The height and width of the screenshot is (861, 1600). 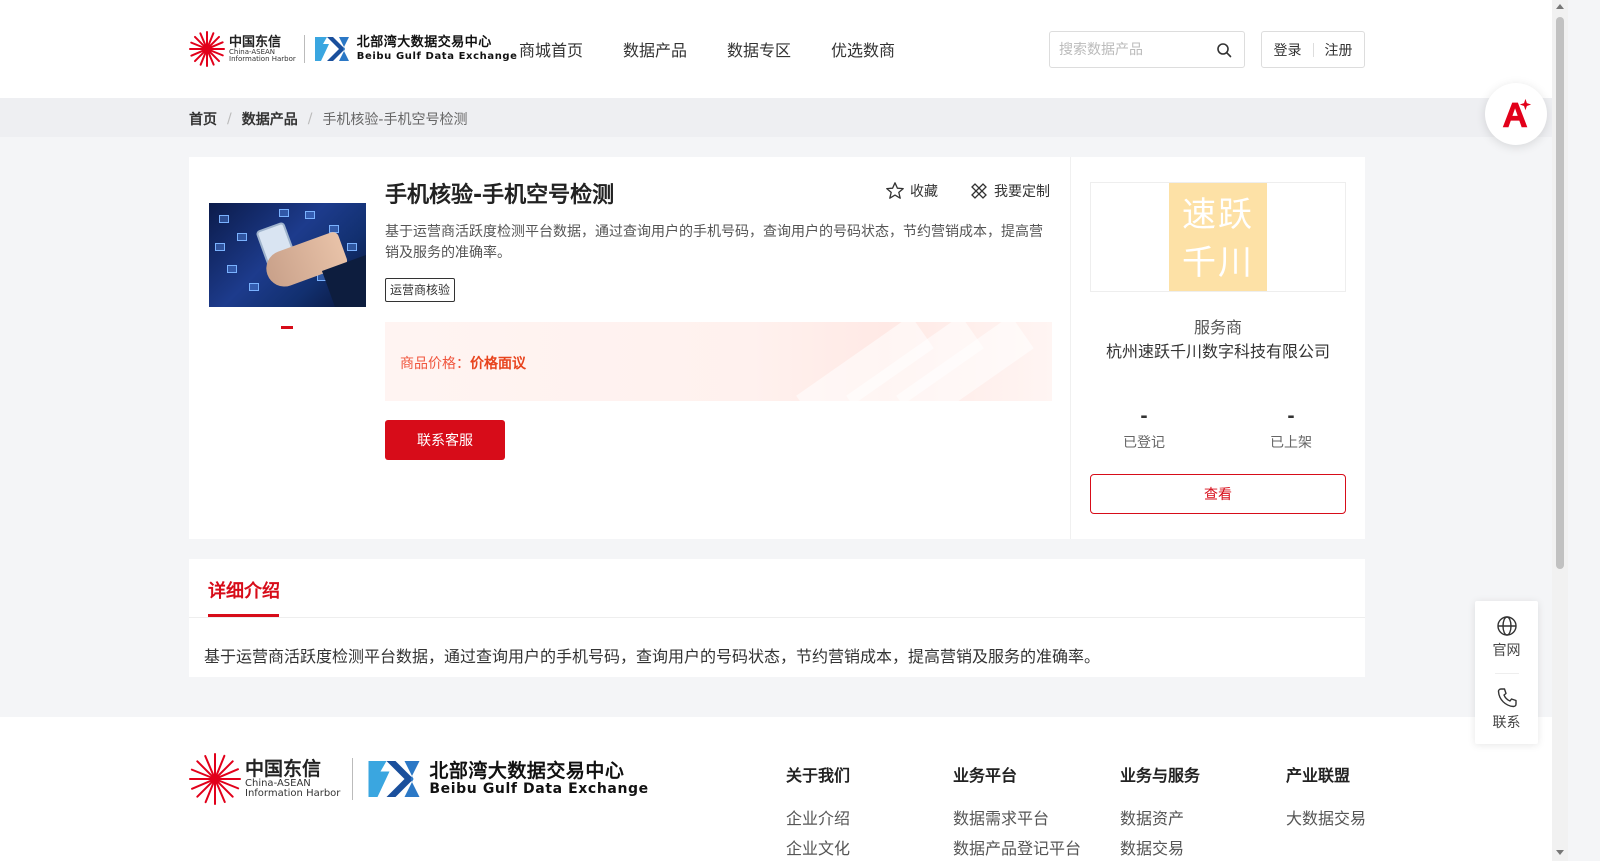 What do you see at coordinates (500, 195) in the screenshot?
I see `product-title: 手机核验-手机空号检测` at bounding box center [500, 195].